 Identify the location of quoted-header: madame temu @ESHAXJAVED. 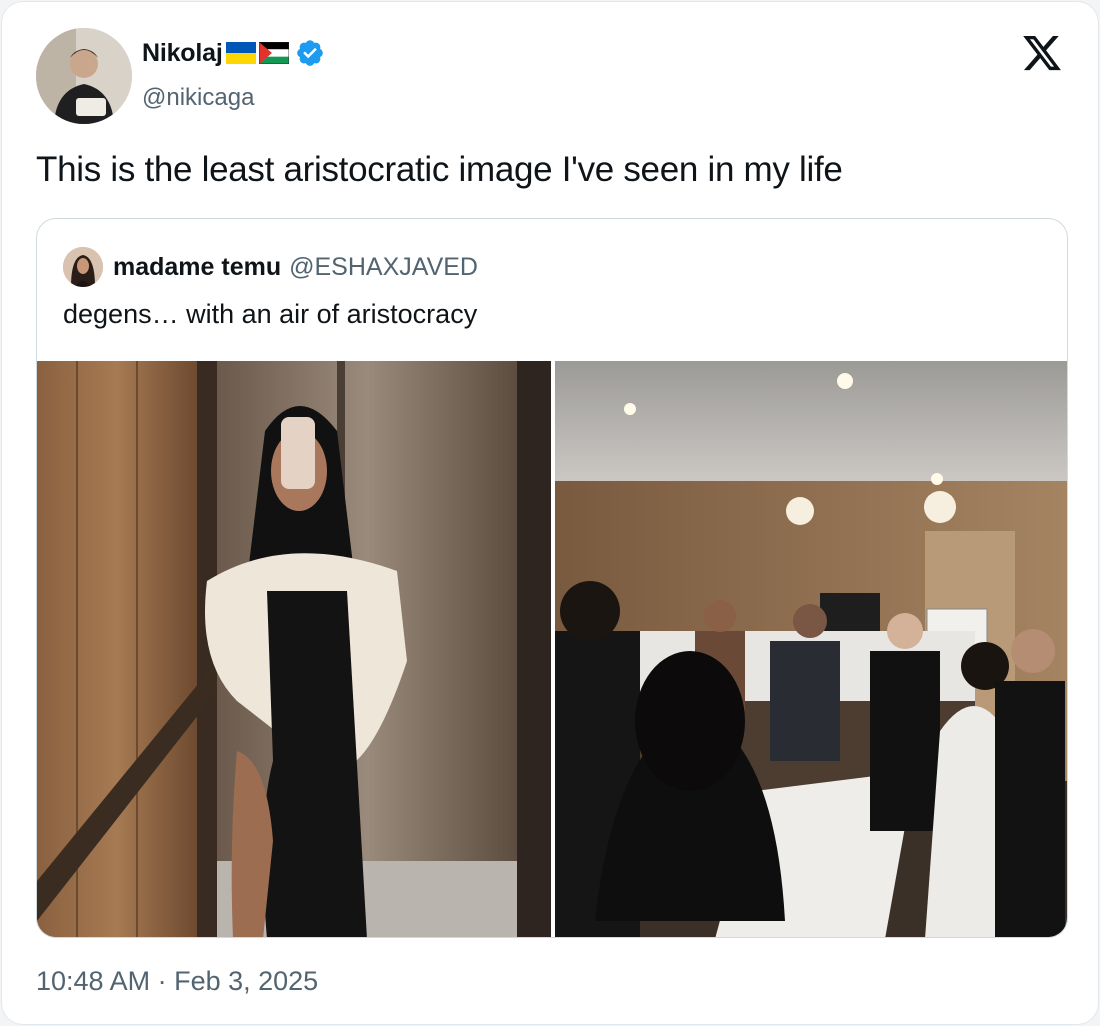
(270, 267).